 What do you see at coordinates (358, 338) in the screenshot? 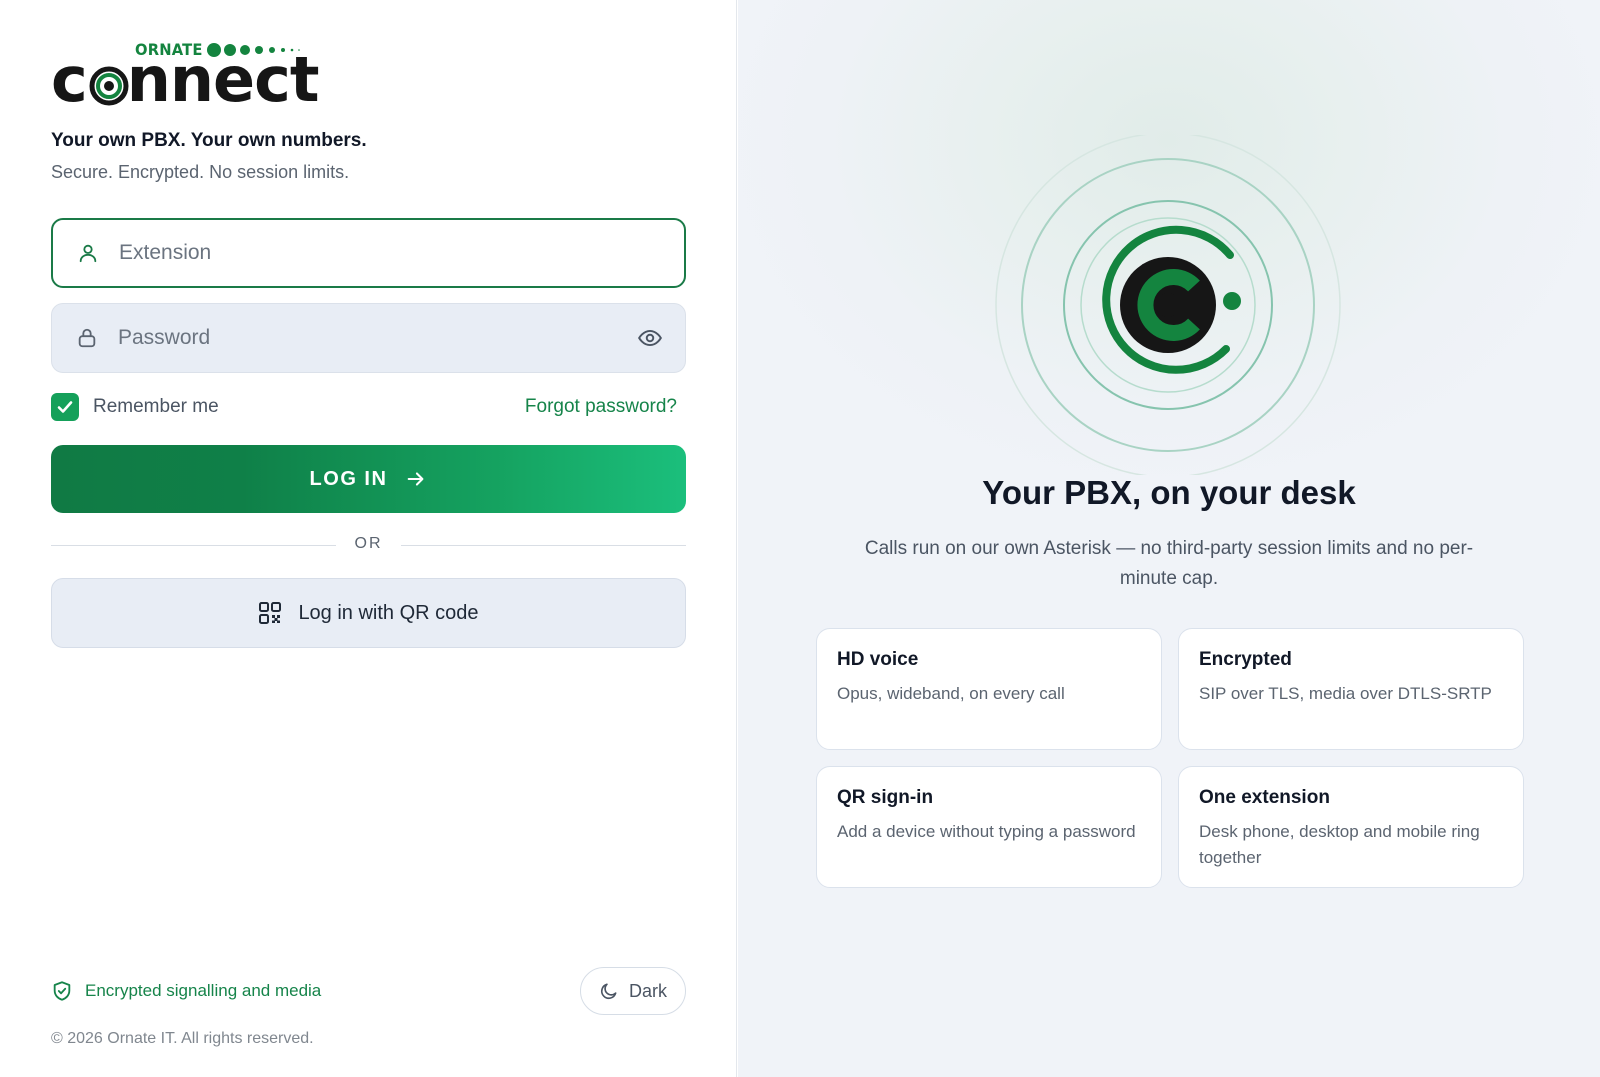
I see `password-input` at bounding box center [358, 338].